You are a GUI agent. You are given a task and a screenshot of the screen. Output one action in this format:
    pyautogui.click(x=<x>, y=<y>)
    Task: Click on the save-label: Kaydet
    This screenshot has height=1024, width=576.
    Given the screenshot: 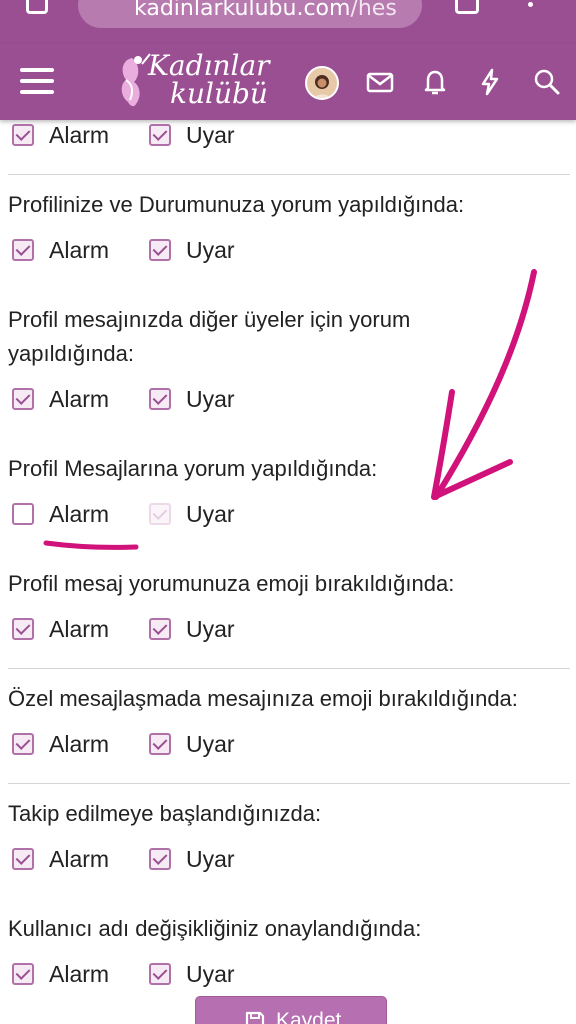 What is the action you would take?
    pyautogui.click(x=309, y=1016)
    